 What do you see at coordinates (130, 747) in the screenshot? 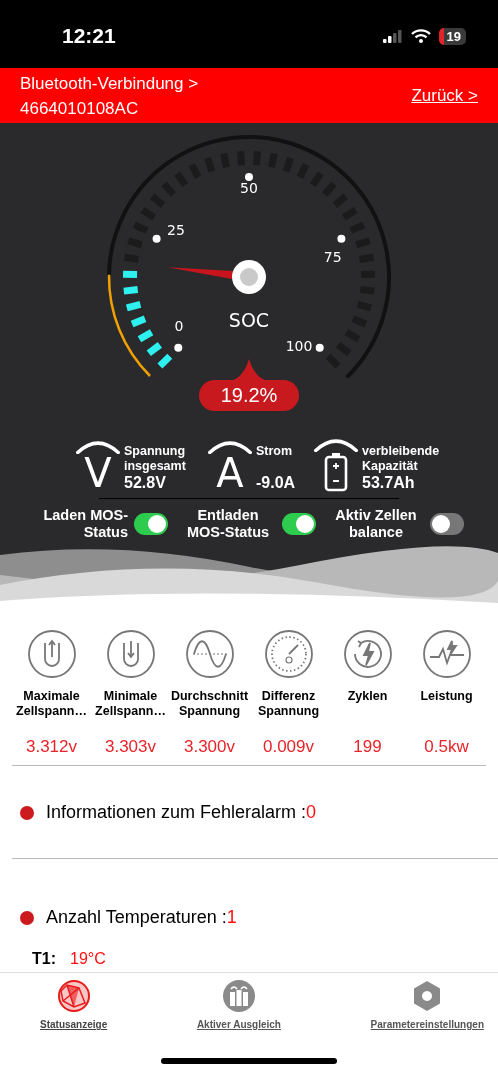
I see `metric-value: 3.303v` at bounding box center [130, 747].